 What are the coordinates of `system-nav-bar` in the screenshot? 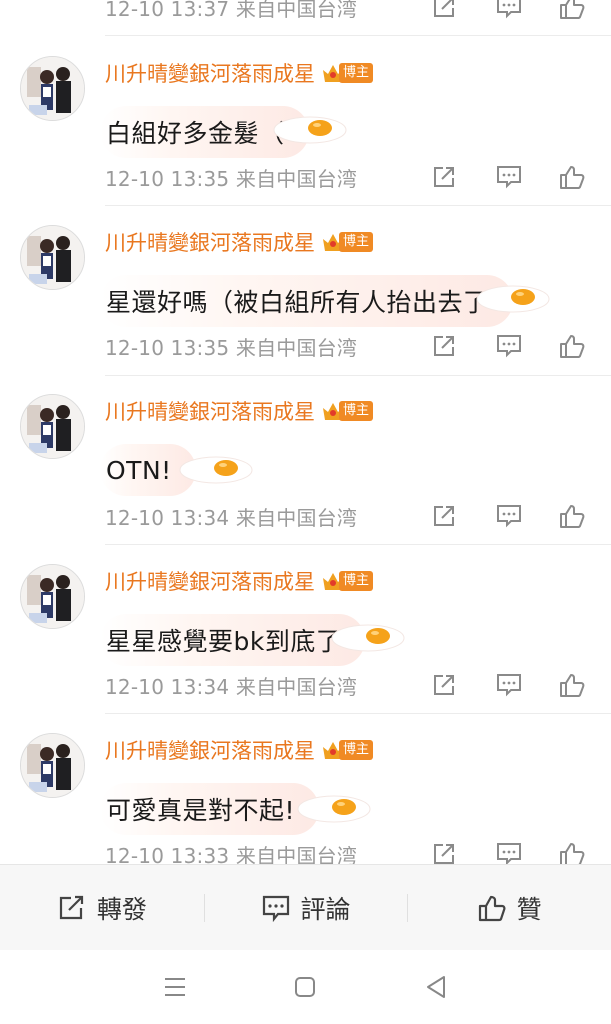 It's located at (305, 987).